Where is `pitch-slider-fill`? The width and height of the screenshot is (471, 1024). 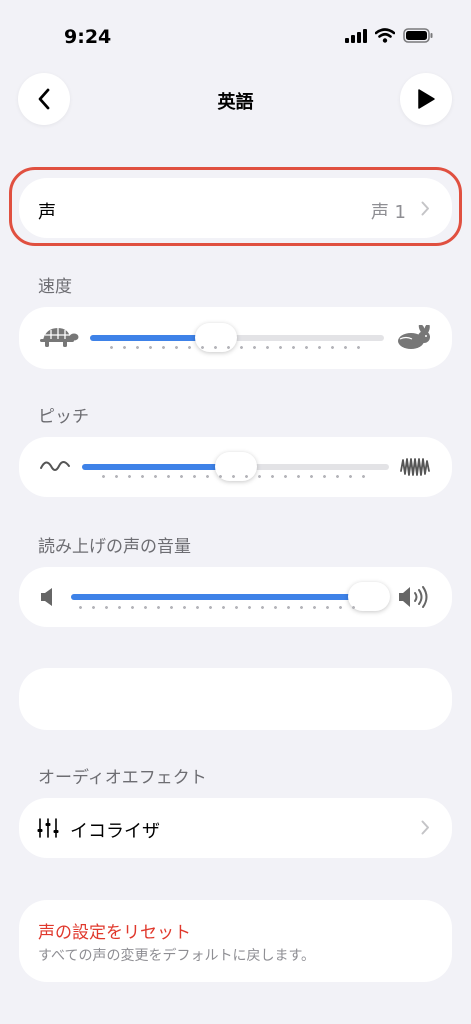 pitch-slider-fill is located at coordinates (159, 467).